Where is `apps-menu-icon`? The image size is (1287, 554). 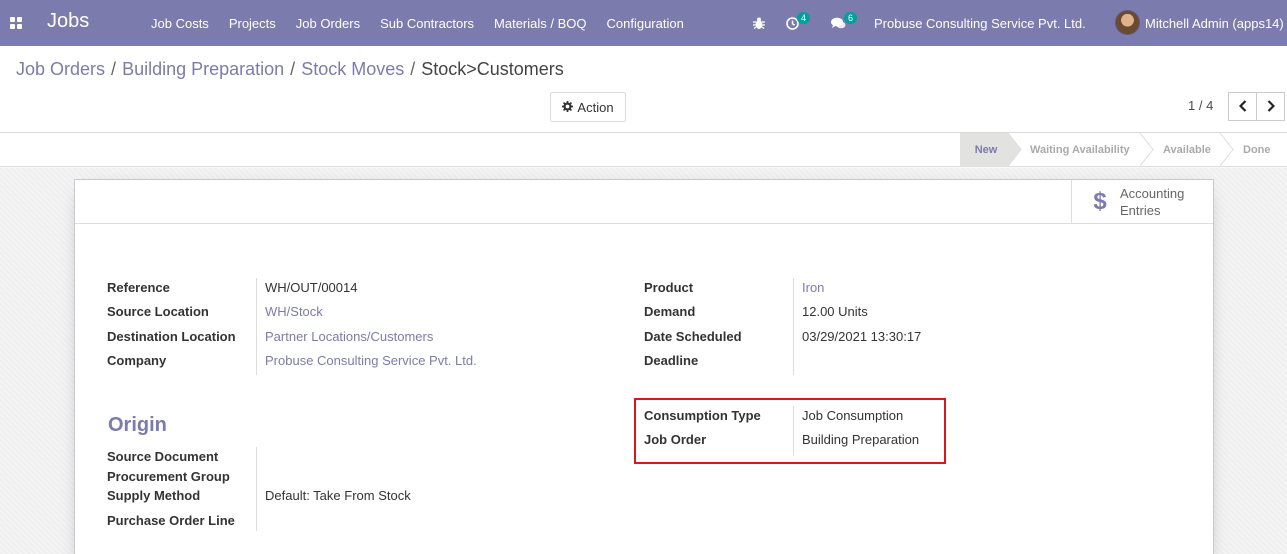 apps-menu-icon is located at coordinates (16, 23).